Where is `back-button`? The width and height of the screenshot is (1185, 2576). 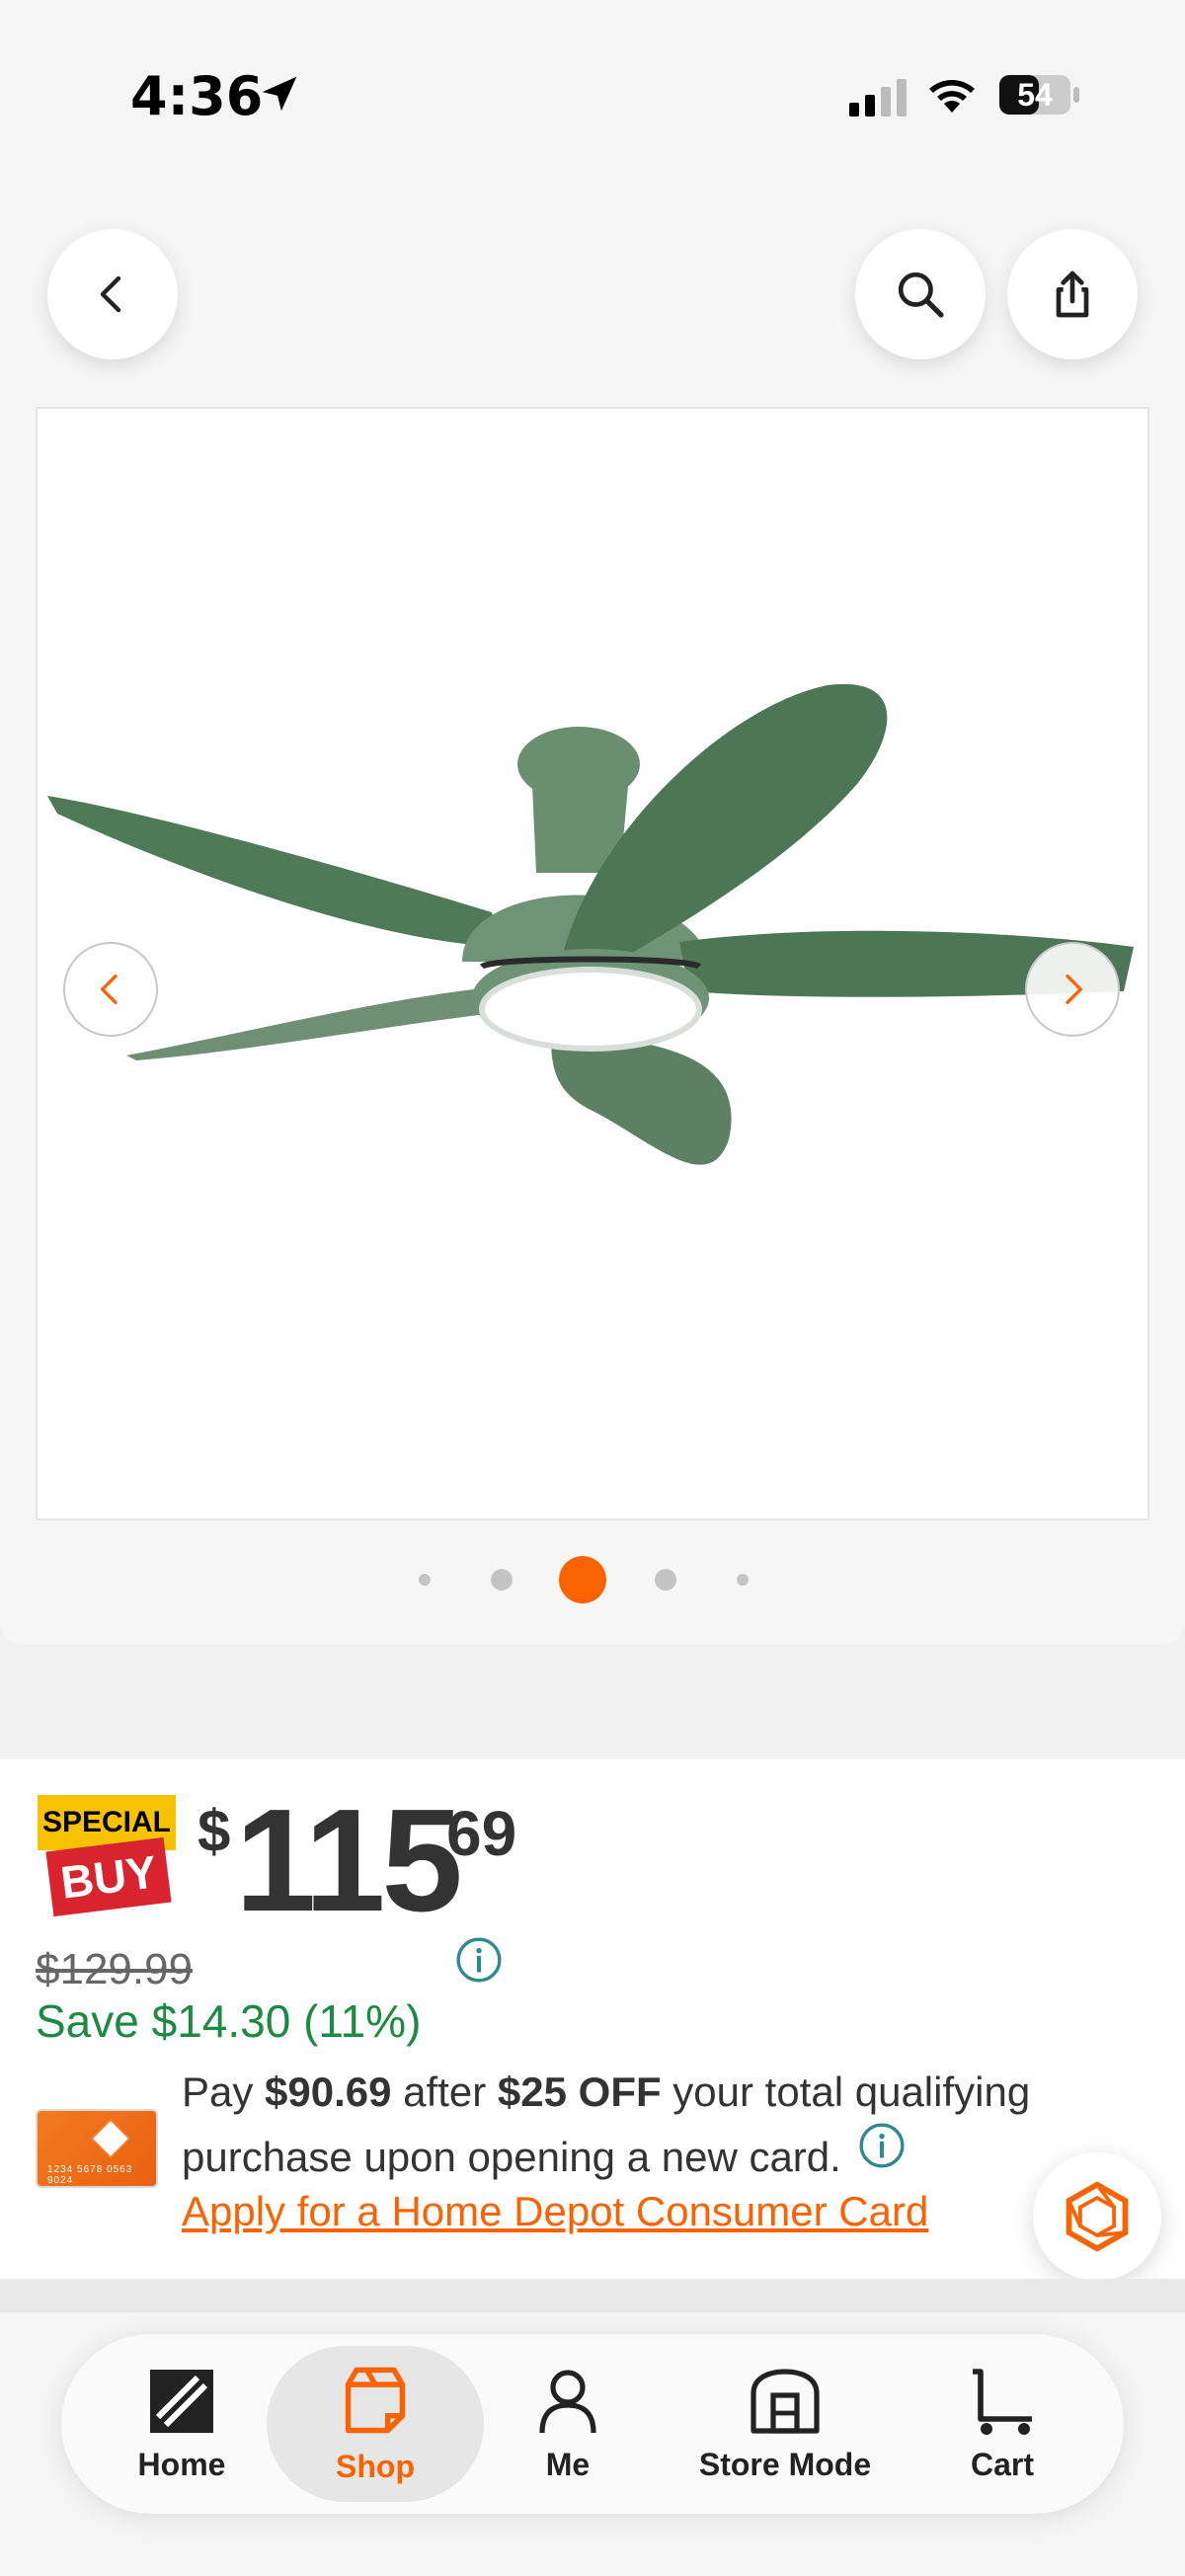
back-button is located at coordinates (113, 294).